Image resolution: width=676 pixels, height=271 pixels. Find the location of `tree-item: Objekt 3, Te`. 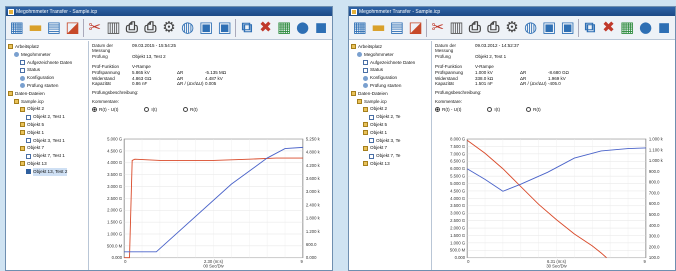

tree-item: Objekt 3, Te is located at coordinates (390, 141).